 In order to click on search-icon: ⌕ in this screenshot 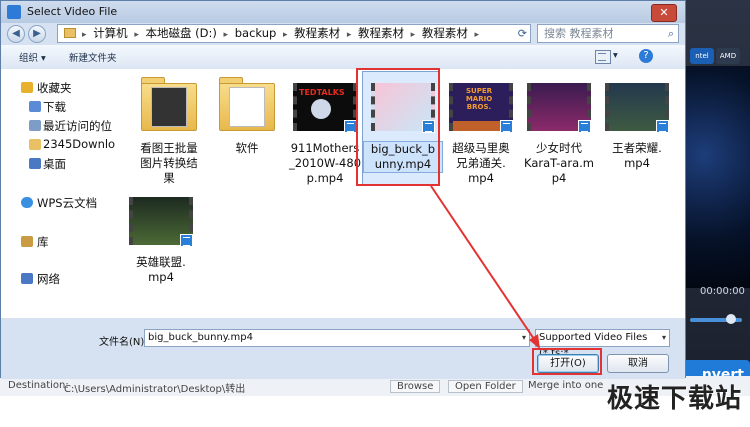, I will do `click(671, 33)`.